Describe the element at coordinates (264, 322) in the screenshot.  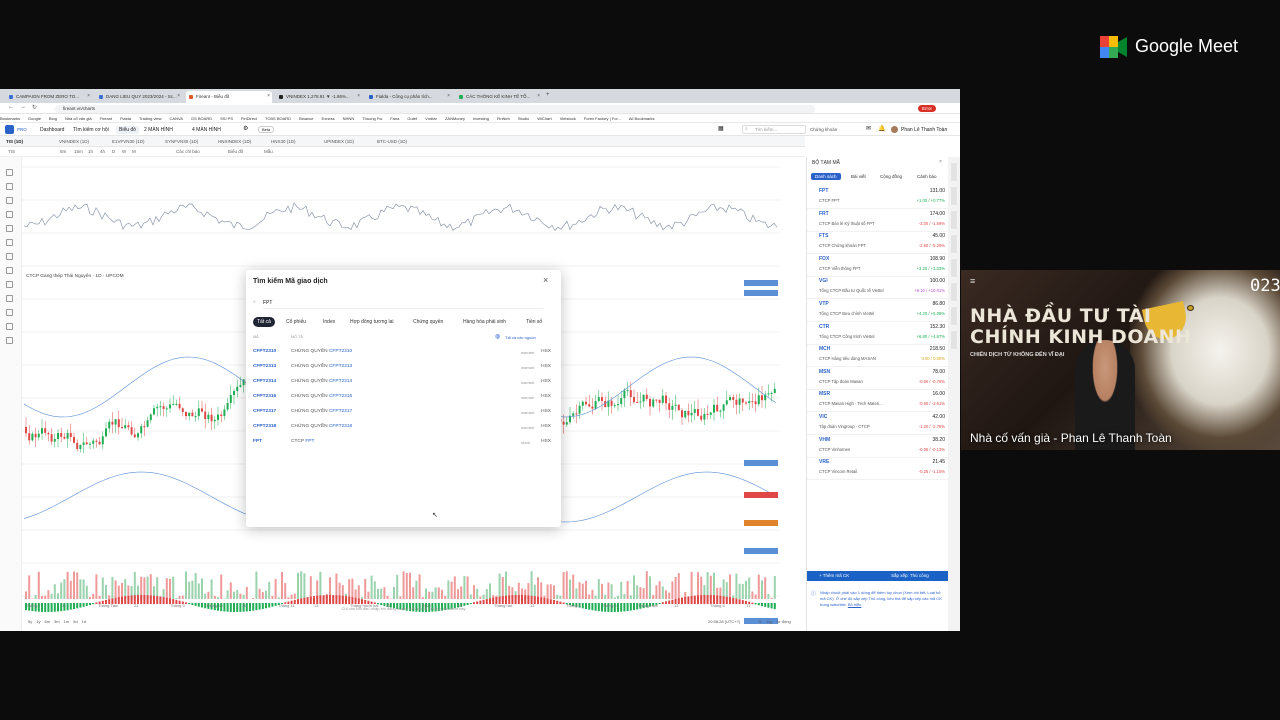
I see `filter-chip: Tất cả` at that location.